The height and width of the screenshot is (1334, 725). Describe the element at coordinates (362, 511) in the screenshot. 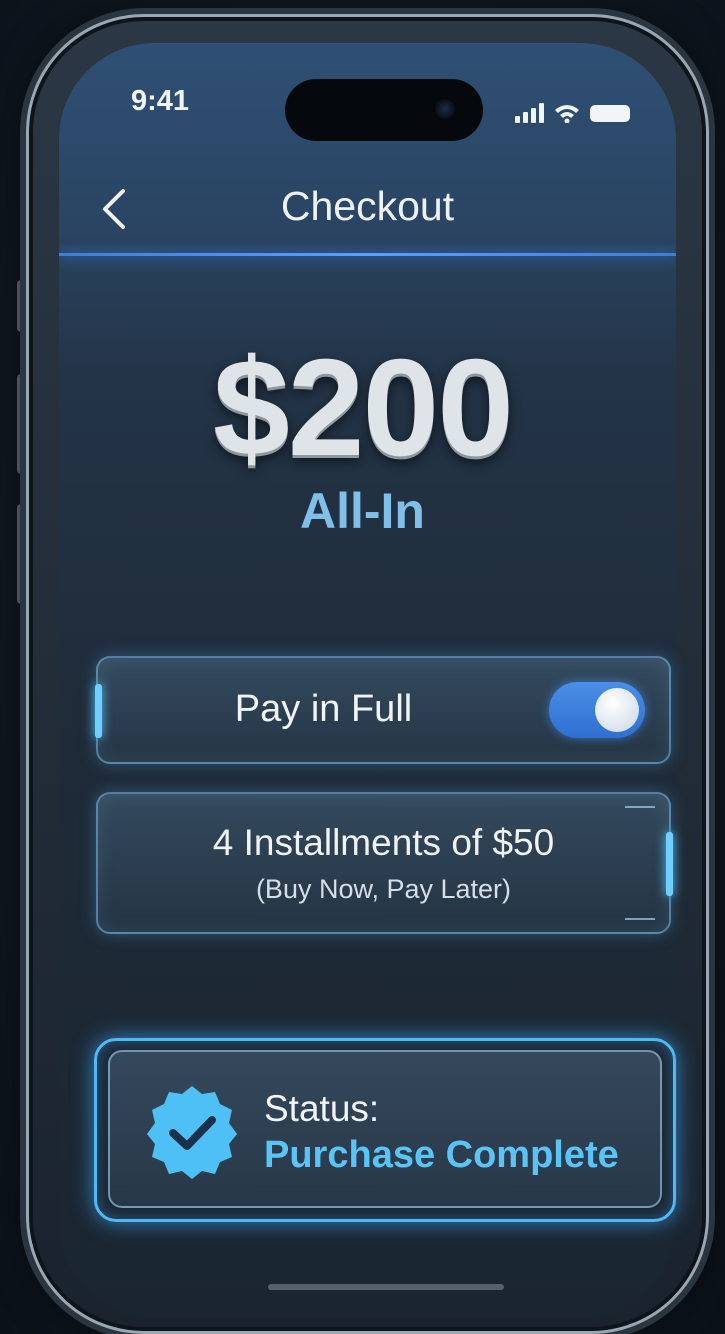

I see `price-subtitle: All-In` at that location.